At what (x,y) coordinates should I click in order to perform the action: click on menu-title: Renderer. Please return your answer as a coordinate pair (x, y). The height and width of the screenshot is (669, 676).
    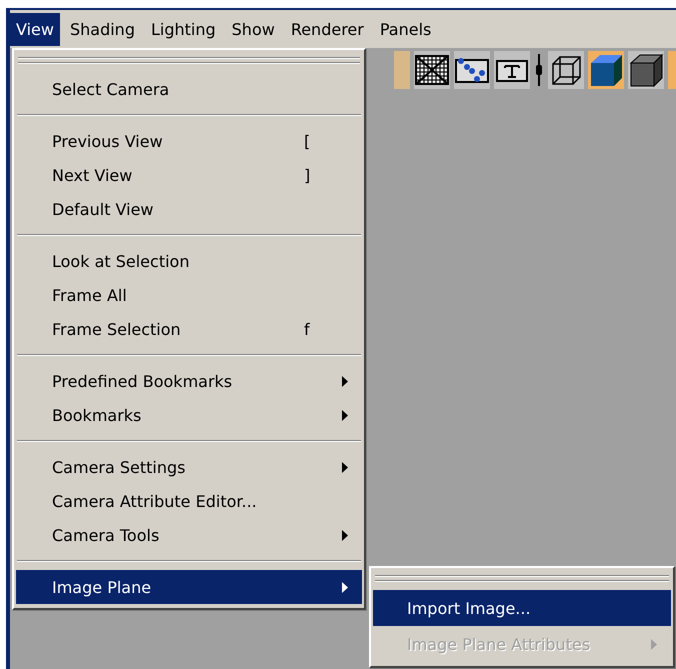
    Looking at the image, I should click on (327, 29).